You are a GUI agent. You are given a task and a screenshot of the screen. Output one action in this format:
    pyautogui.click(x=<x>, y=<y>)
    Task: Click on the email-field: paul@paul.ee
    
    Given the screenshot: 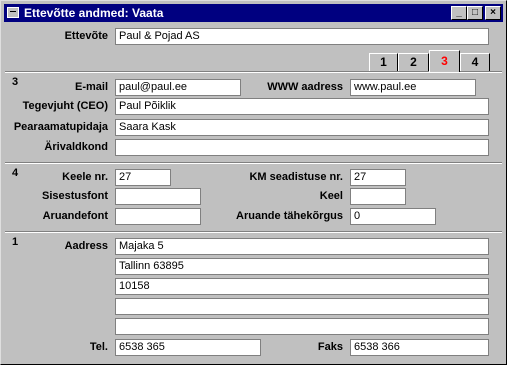 What is the action you would take?
    pyautogui.click(x=178, y=87)
    